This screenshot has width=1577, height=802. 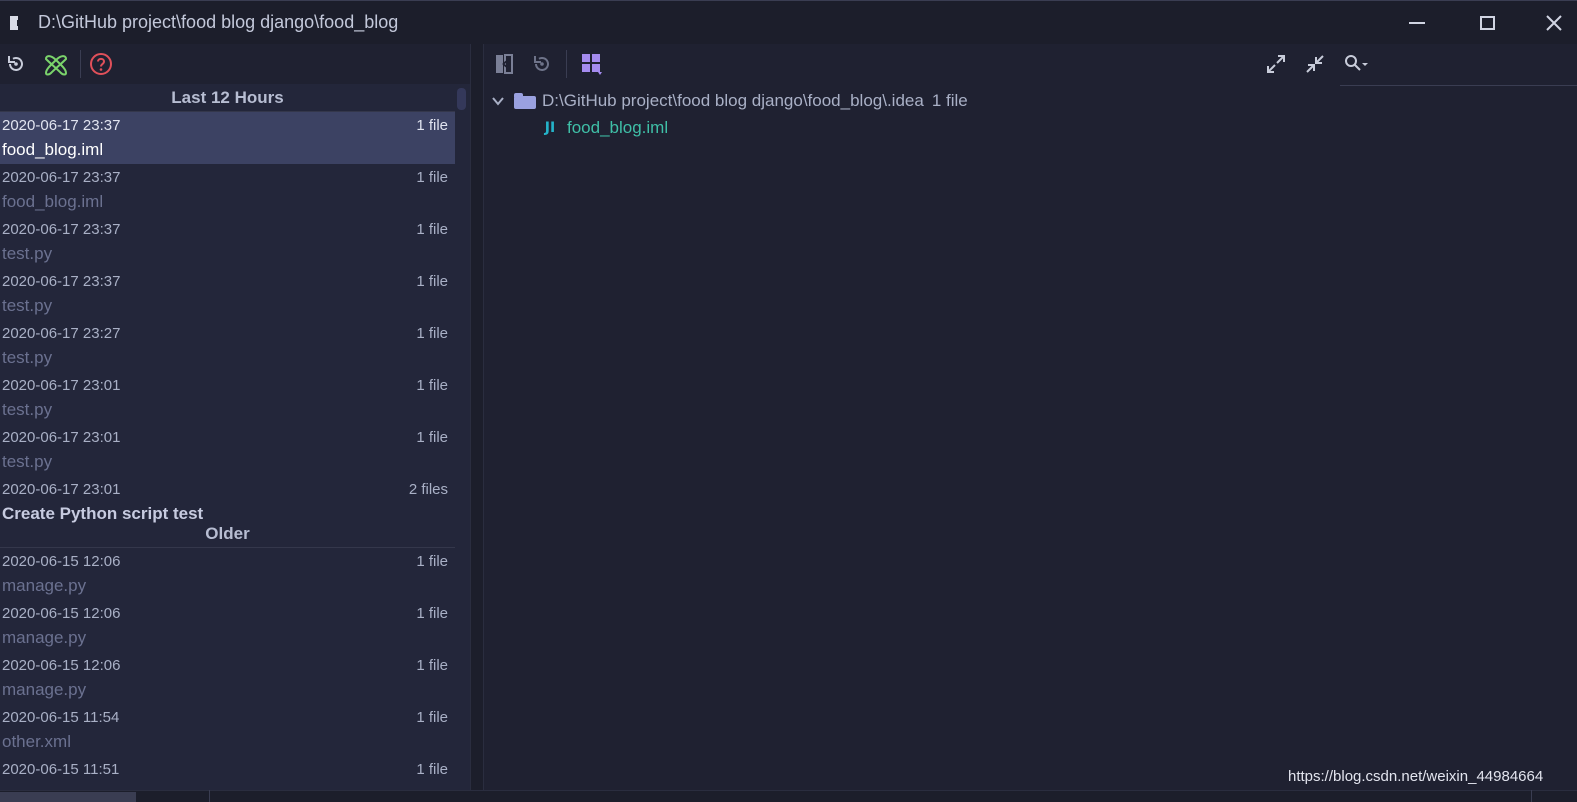 I want to click on horizontal-scrollbar, so click(x=788, y=796).